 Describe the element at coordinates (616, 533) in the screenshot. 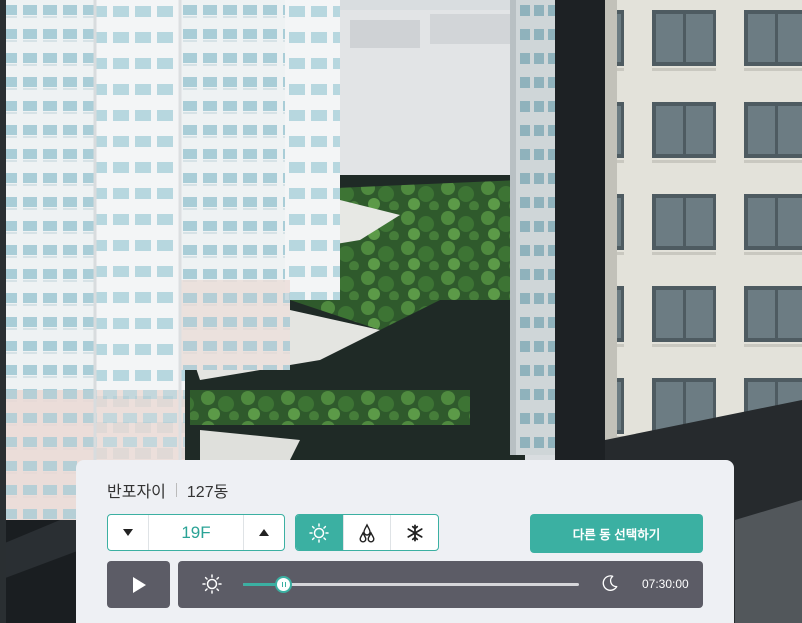

I see `select-other-building-button: 다른 동 선택하기` at that location.